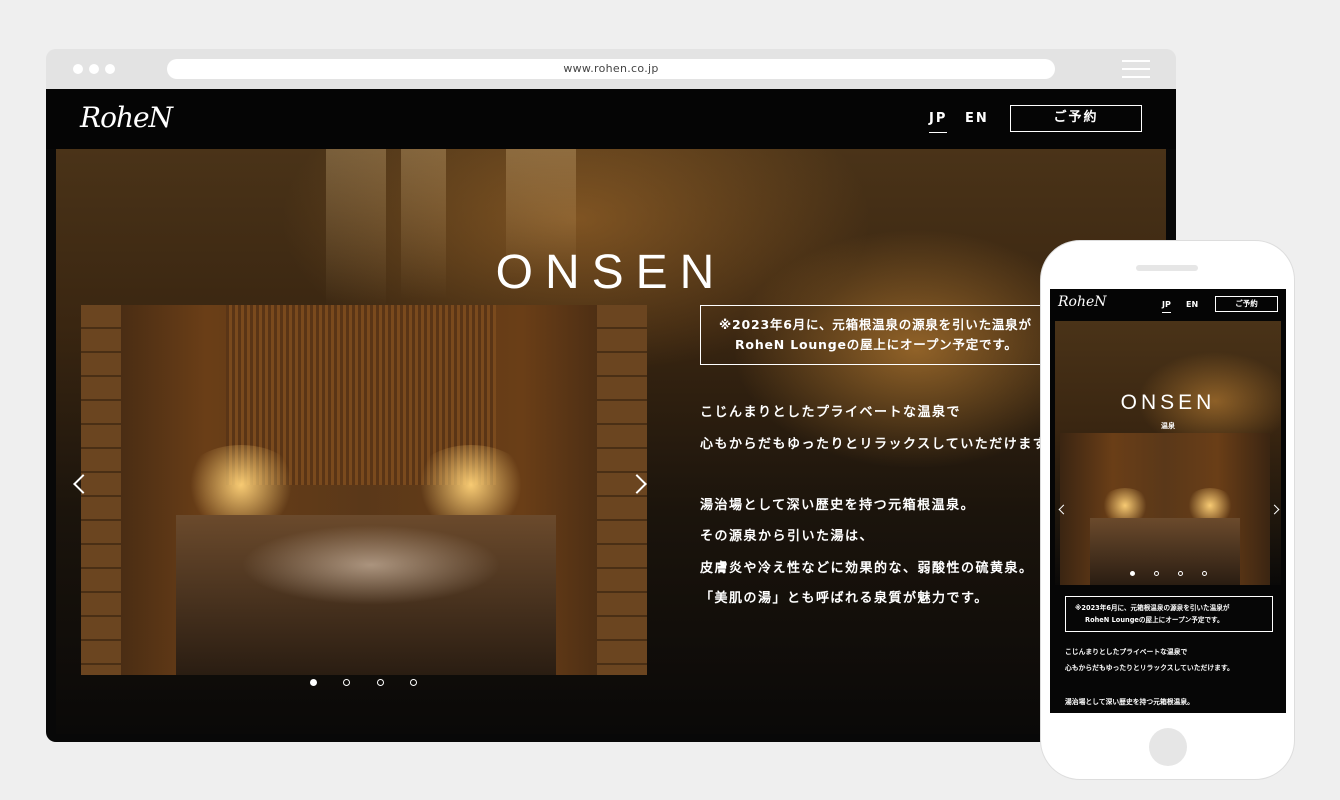 The height and width of the screenshot is (800, 1340). Describe the element at coordinates (1136, 69) in the screenshot. I see `hamburger-menu-icon` at that location.